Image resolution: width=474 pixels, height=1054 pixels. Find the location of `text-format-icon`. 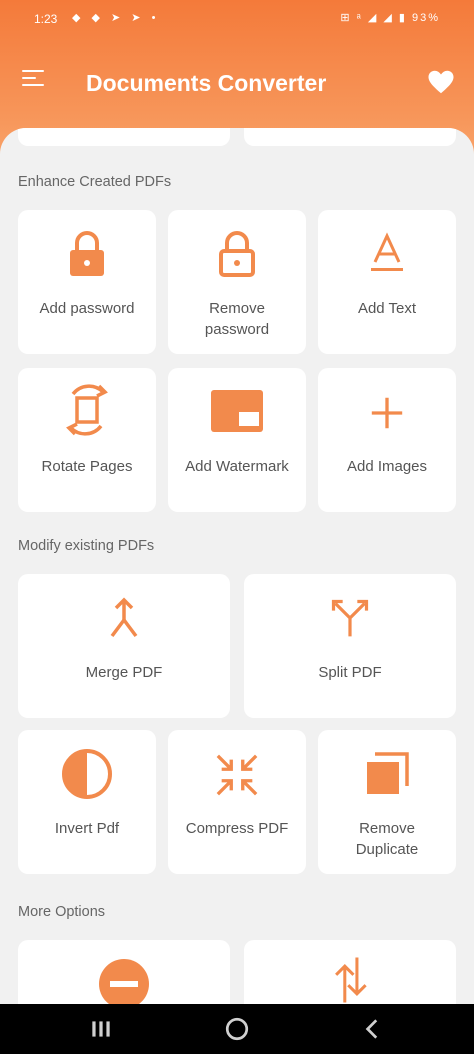

text-format-icon is located at coordinates (387, 251).